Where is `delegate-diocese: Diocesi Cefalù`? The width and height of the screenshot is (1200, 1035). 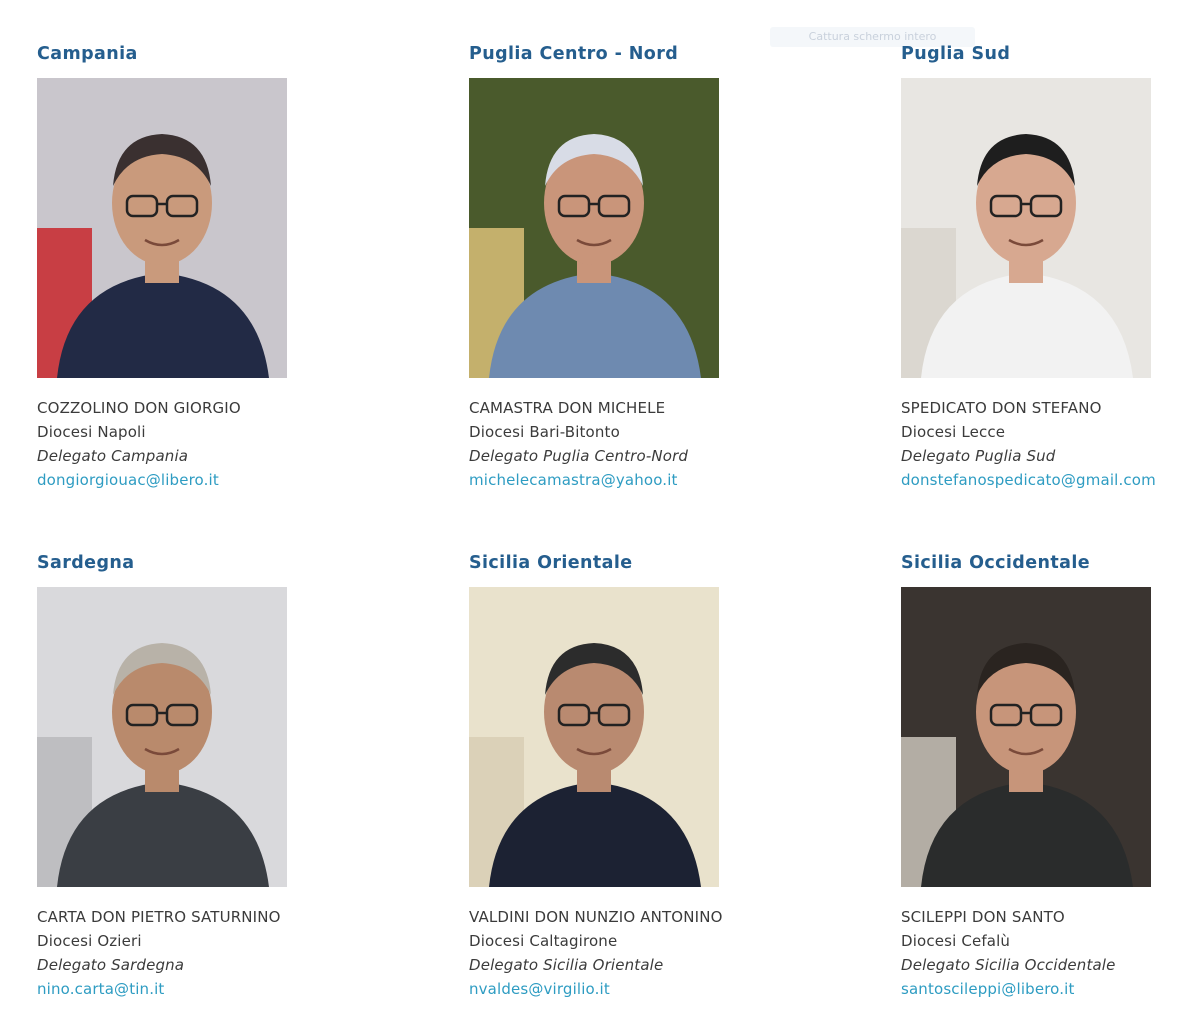
delegate-diocese: Diocesi Cefalù is located at coordinates (956, 941).